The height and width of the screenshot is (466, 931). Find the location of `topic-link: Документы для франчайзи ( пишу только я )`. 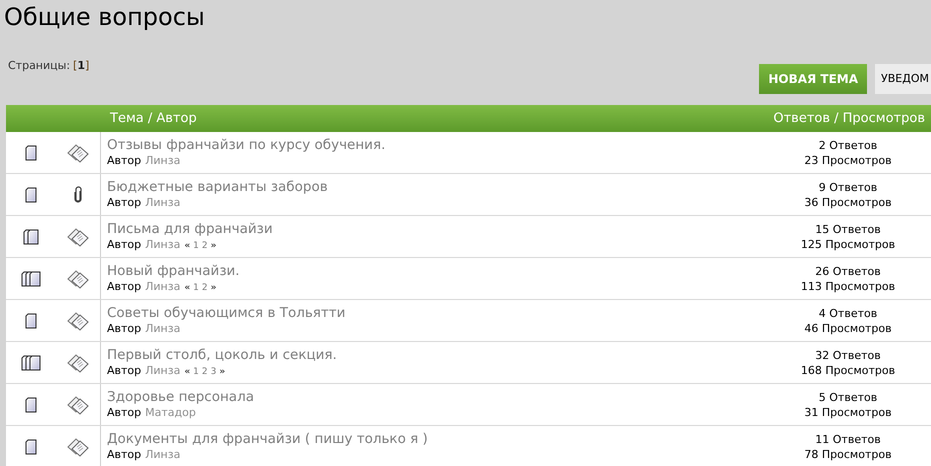

topic-link: Документы для франчайзи ( пишу только я ) is located at coordinates (267, 439).